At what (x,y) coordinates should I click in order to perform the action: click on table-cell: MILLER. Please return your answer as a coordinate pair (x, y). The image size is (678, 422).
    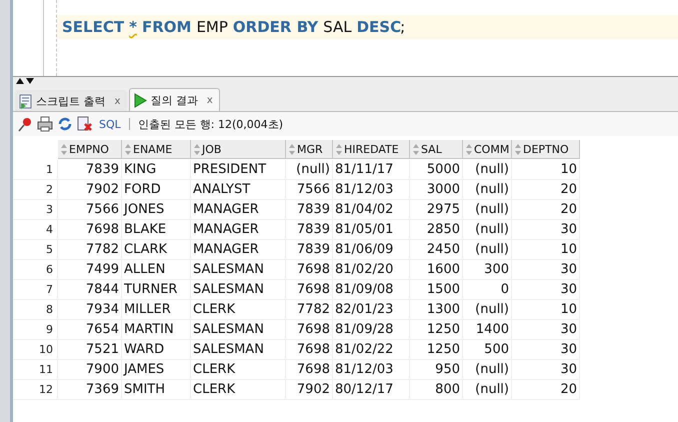
    Looking at the image, I should click on (156, 310).